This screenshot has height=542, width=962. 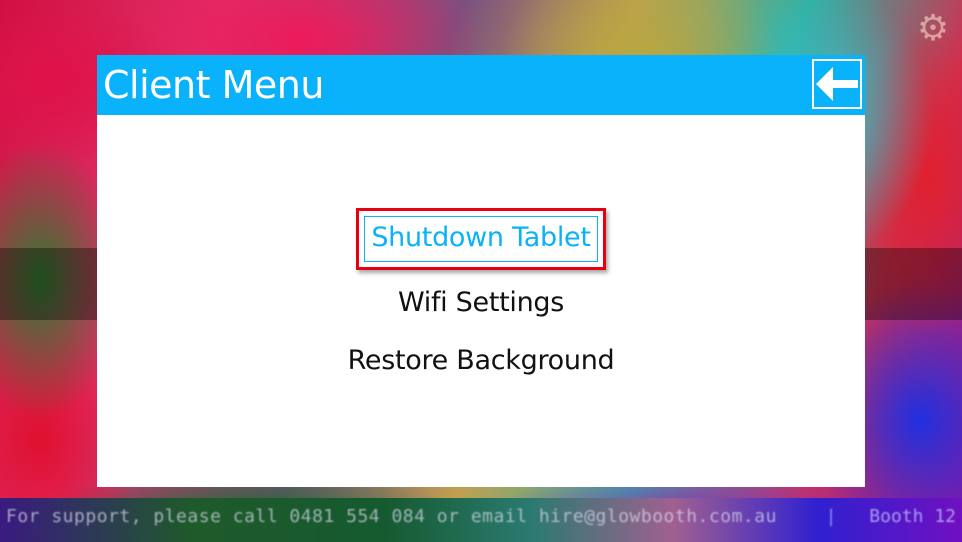 I want to click on menu-item-wifi-settings: Wifi Settings, so click(x=481, y=303).